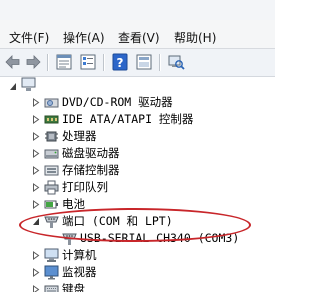  I want to click on tree-item-label: IDE ATA/ATAPI 控制器, so click(128, 119).